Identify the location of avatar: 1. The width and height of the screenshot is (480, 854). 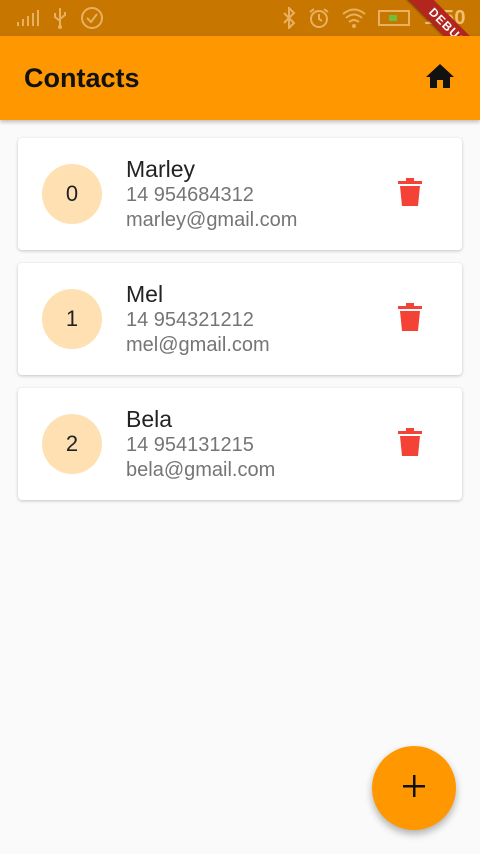
(72, 319).